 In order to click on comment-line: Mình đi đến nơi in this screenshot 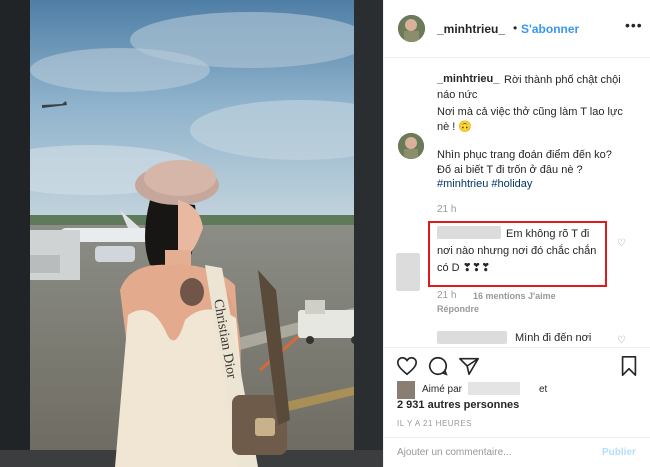, I will do `click(553, 338)`.